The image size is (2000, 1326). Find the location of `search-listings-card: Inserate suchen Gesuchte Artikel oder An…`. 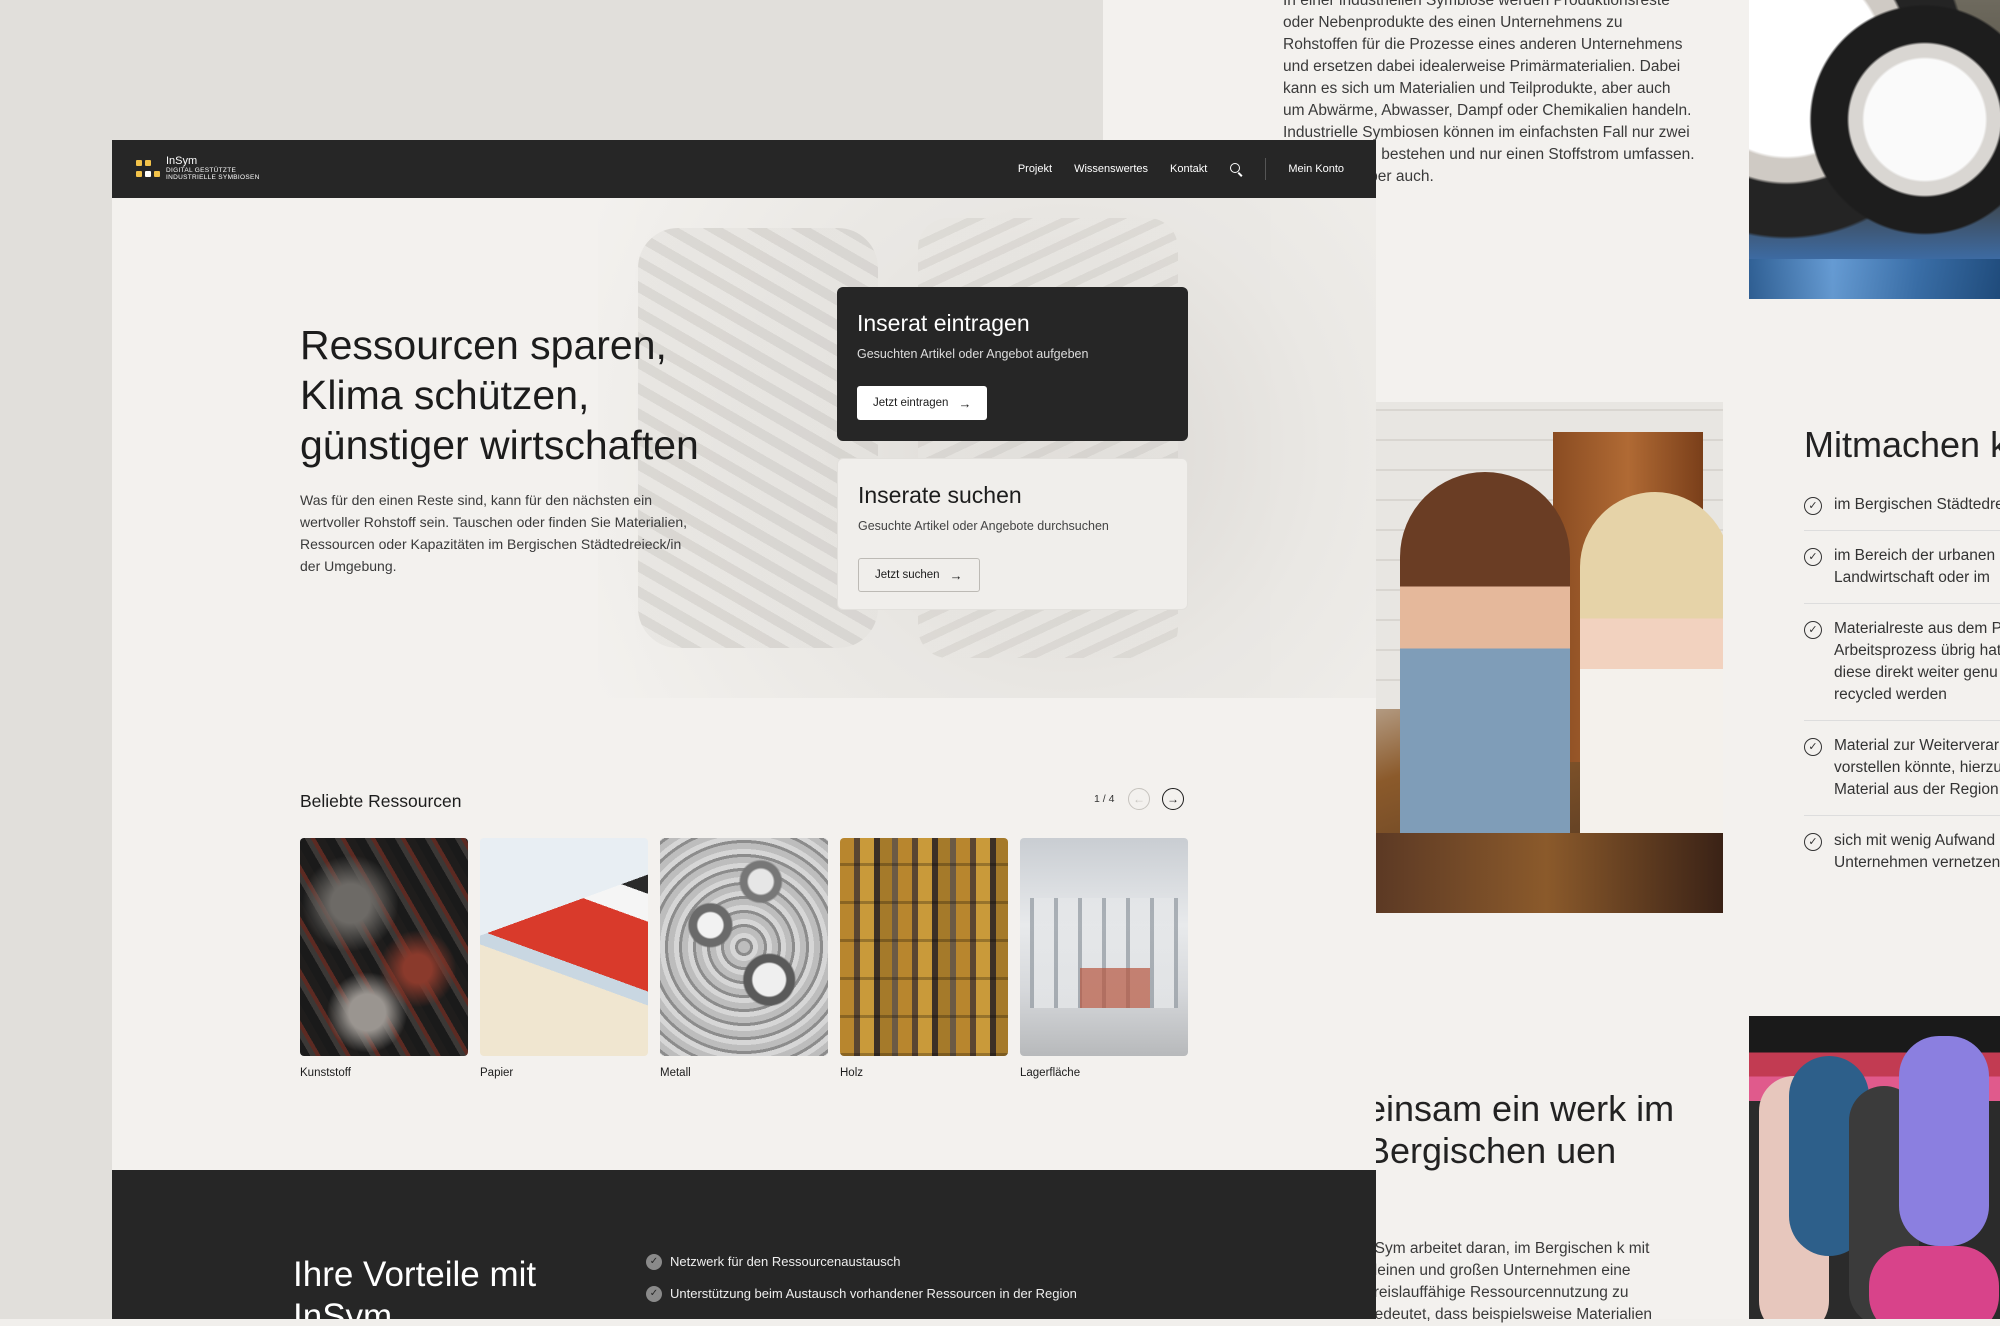

search-listings-card: Inserate suchen Gesuchte Artikel oder An… is located at coordinates (1012, 534).